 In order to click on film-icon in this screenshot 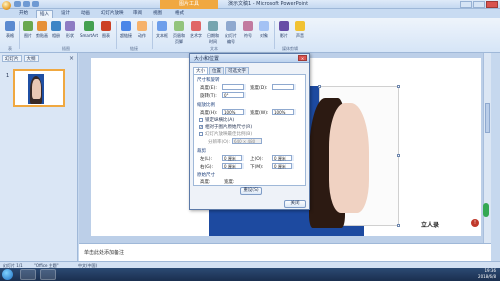, I will do `click(284, 26)`.